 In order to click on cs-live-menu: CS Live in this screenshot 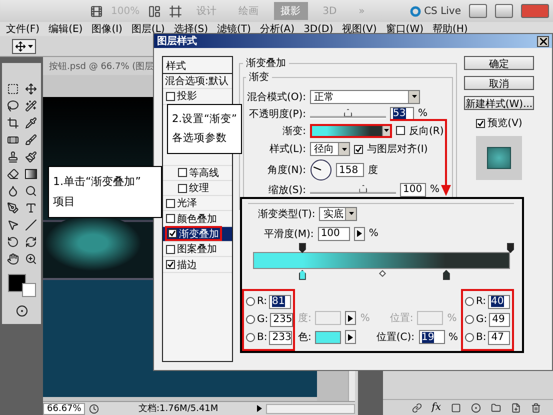, I will do `click(442, 11)`.